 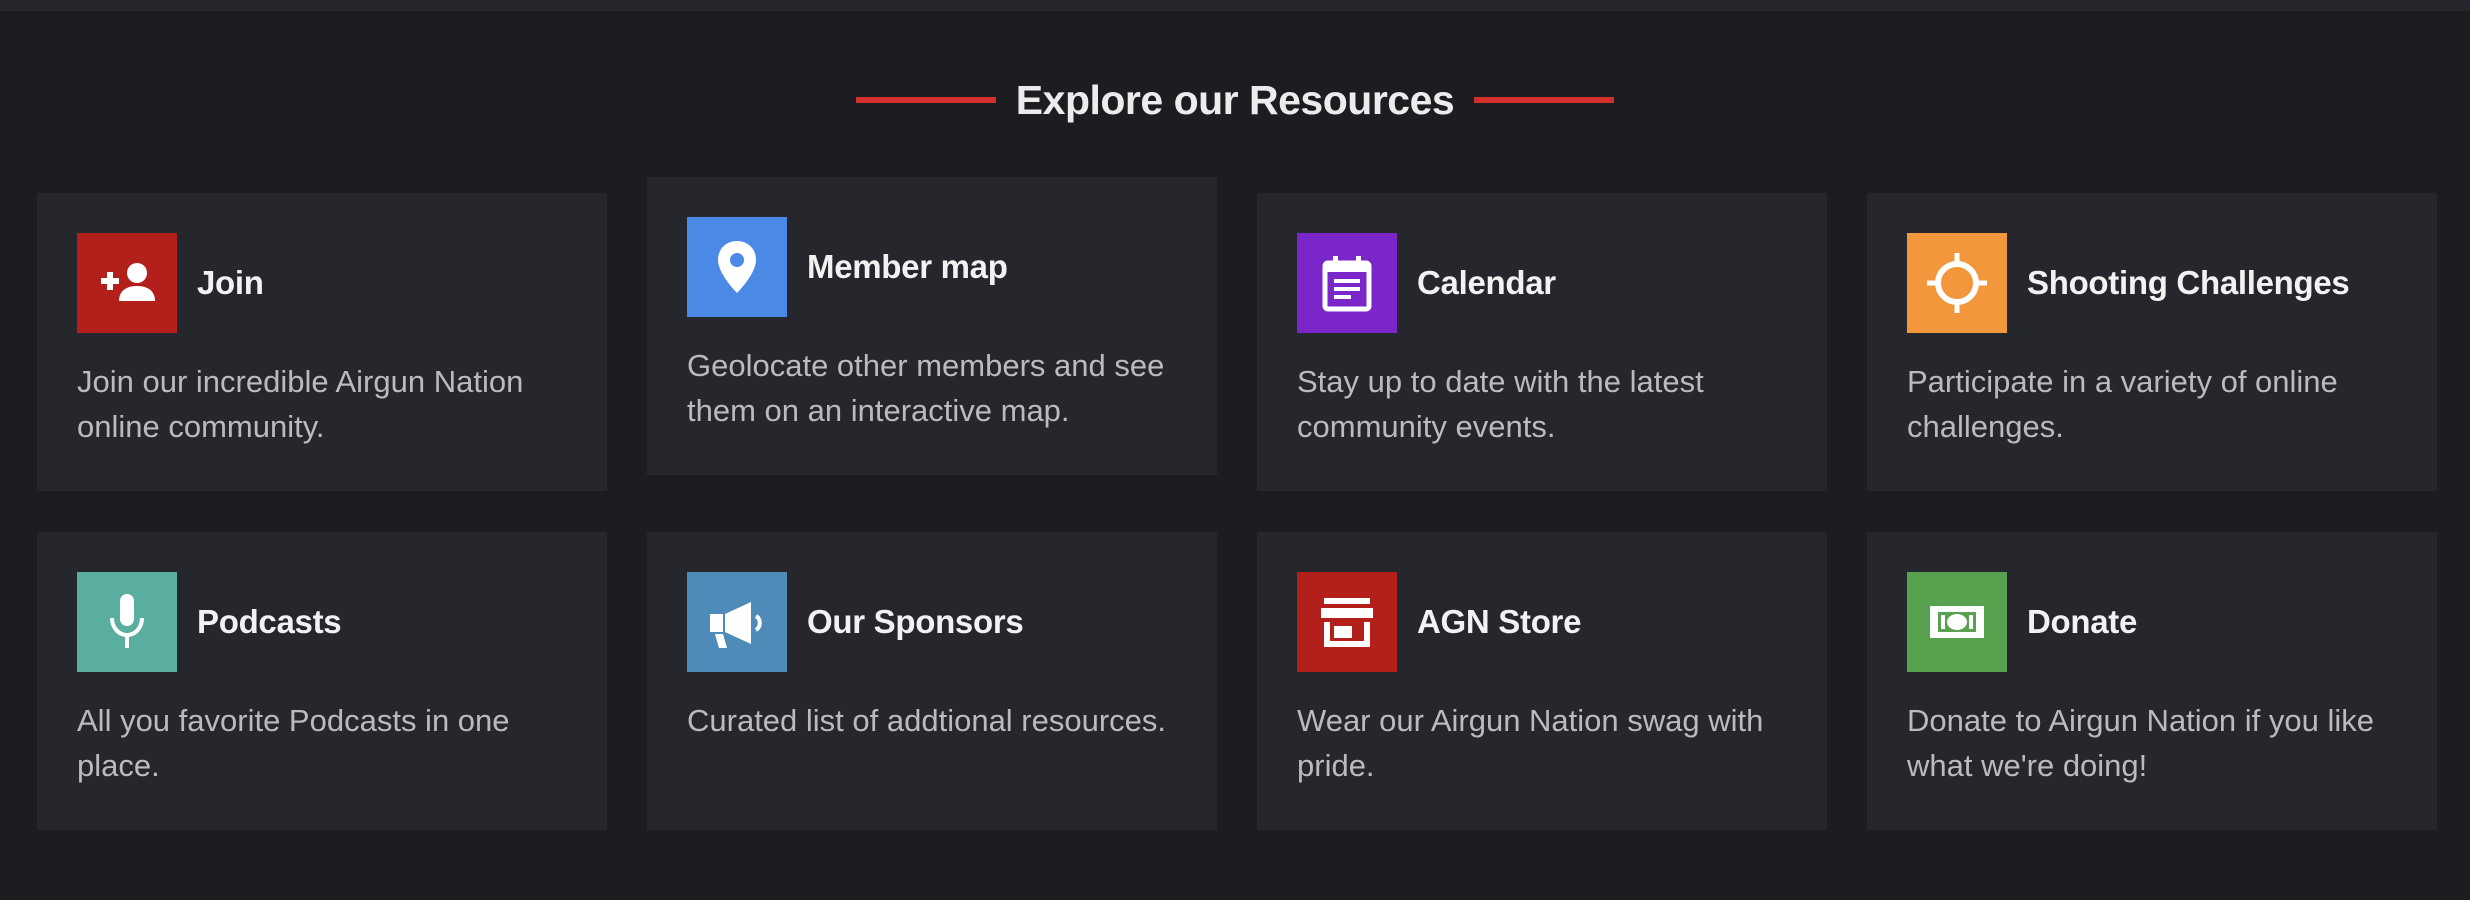 What do you see at coordinates (230, 282) in the screenshot?
I see `card-title: Join` at bounding box center [230, 282].